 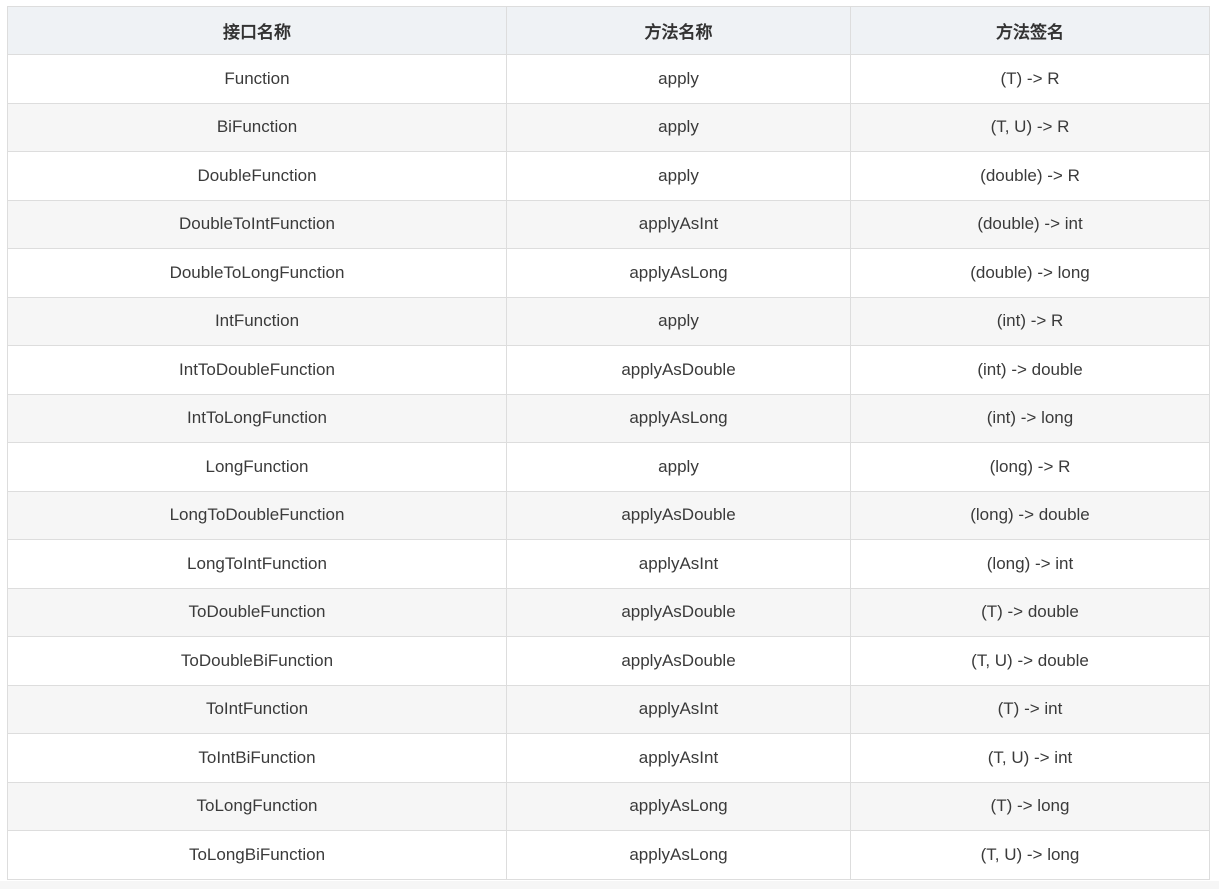 I want to click on header-method-name: 方法名称, so click(x=678, y=30).